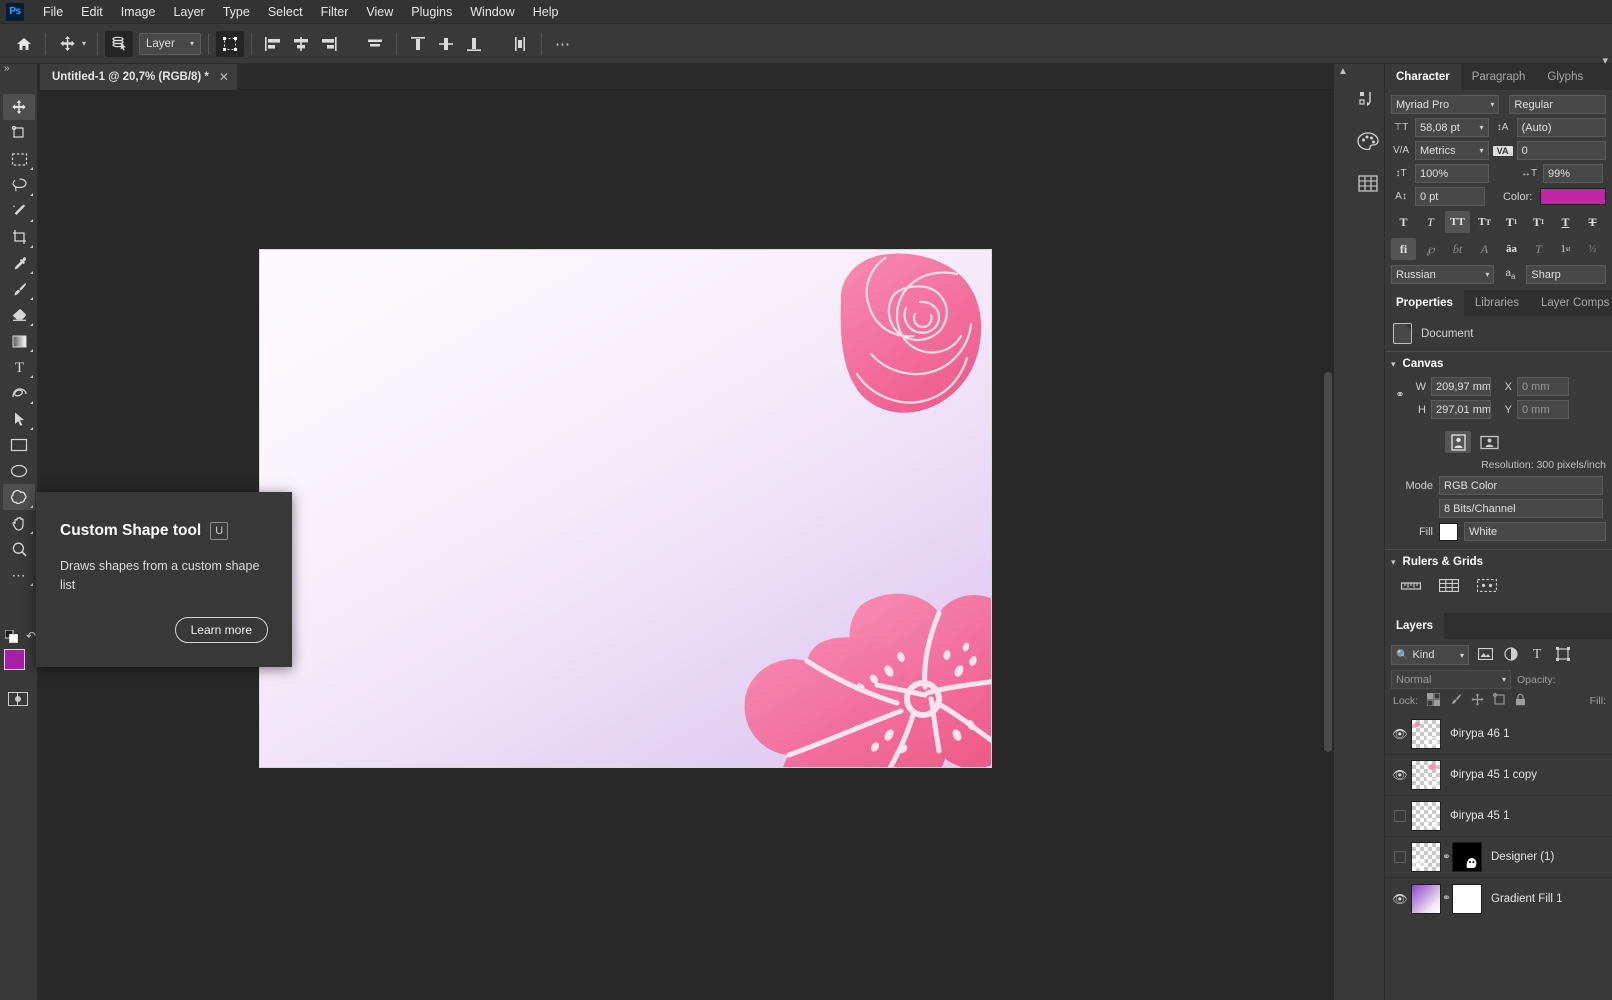 This screenshot has height=1000, width=1612. I want to click on grid-icon, so click(1449, 587).